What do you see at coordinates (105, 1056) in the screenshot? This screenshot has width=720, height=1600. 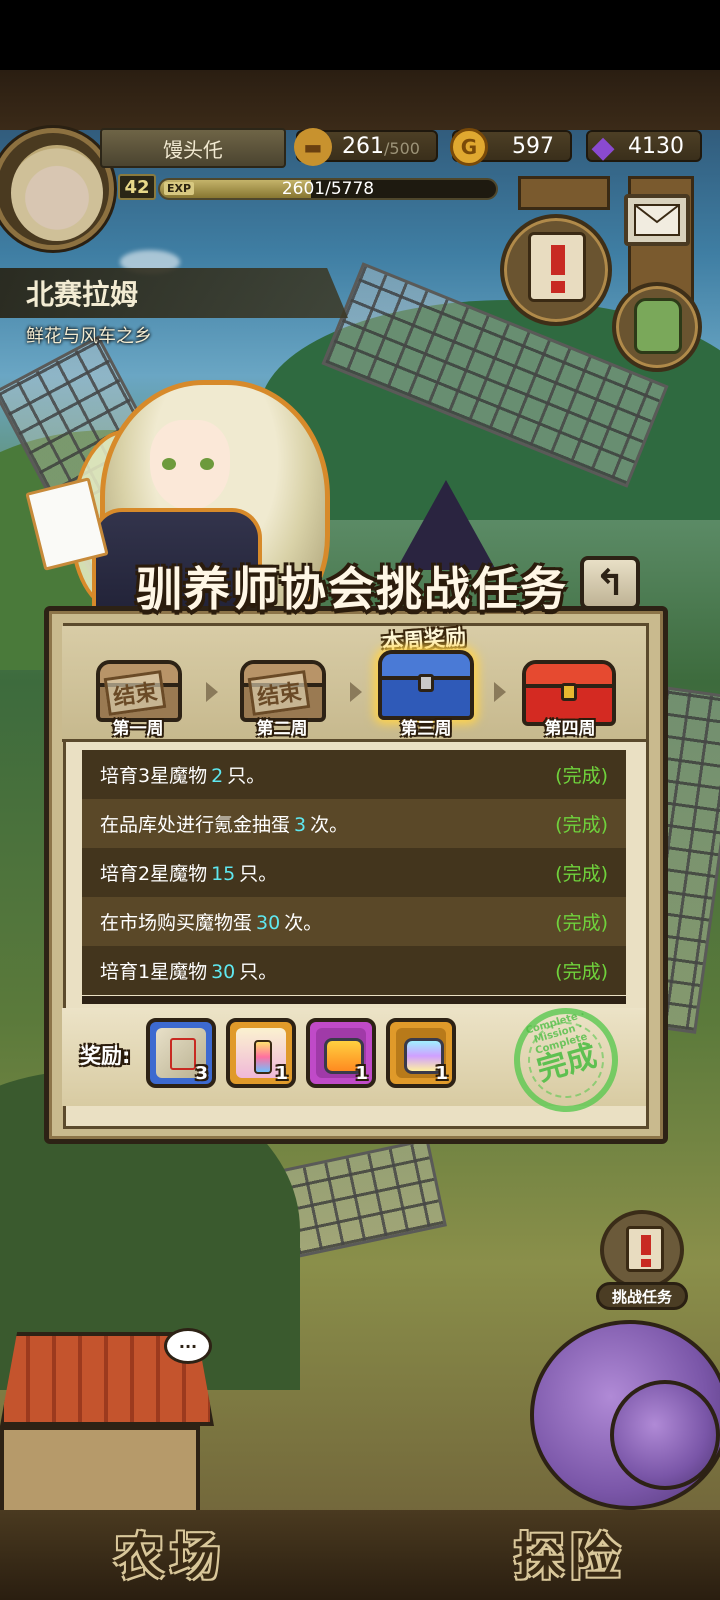 I see `rewards-label: 奖励:` at bounding box center [105, 1056].